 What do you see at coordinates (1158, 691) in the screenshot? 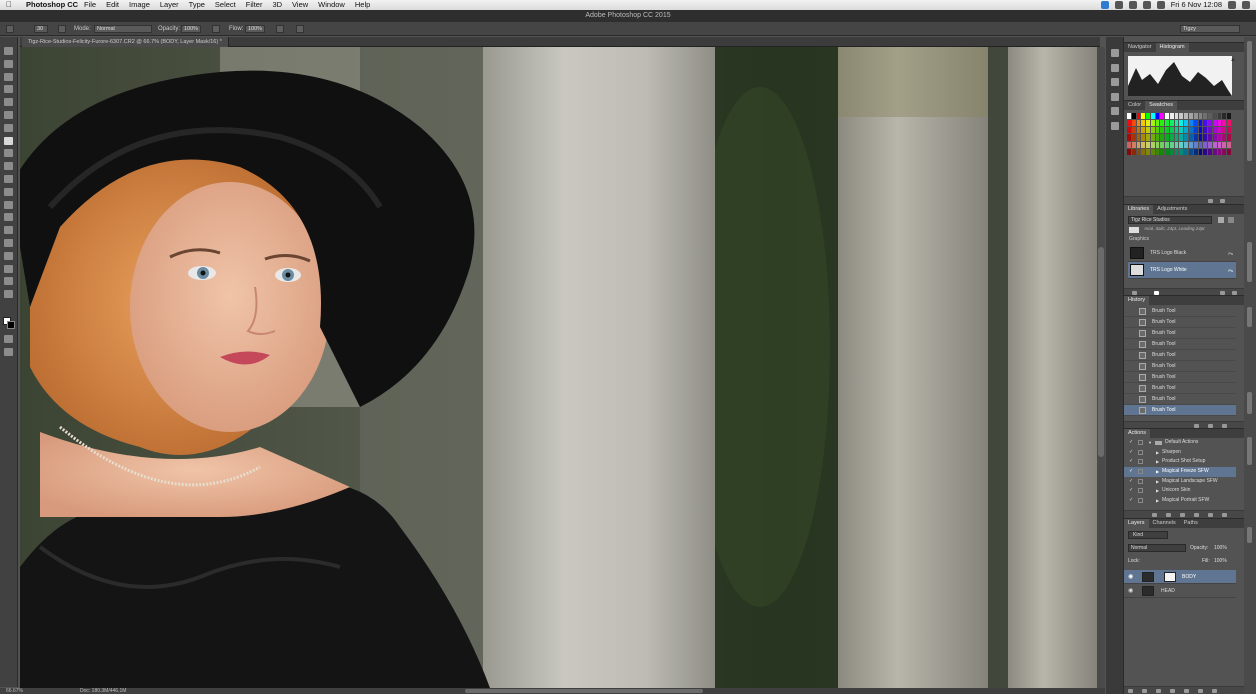
I see `add-mask-icon` at bounding box center [1158, 691].